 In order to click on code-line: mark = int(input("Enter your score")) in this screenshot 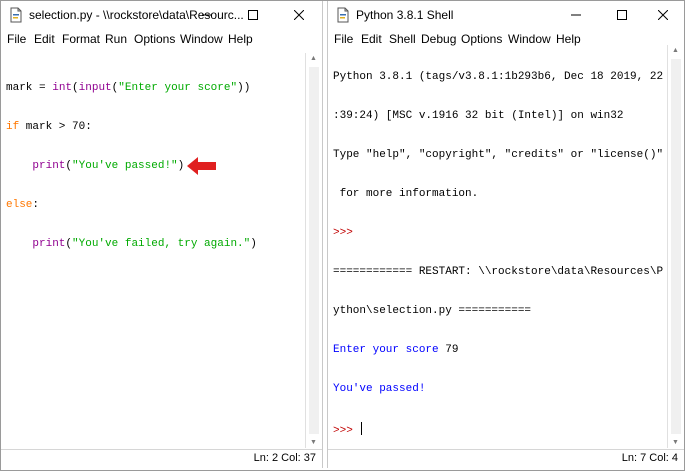, I will do `click(152, 88)`.